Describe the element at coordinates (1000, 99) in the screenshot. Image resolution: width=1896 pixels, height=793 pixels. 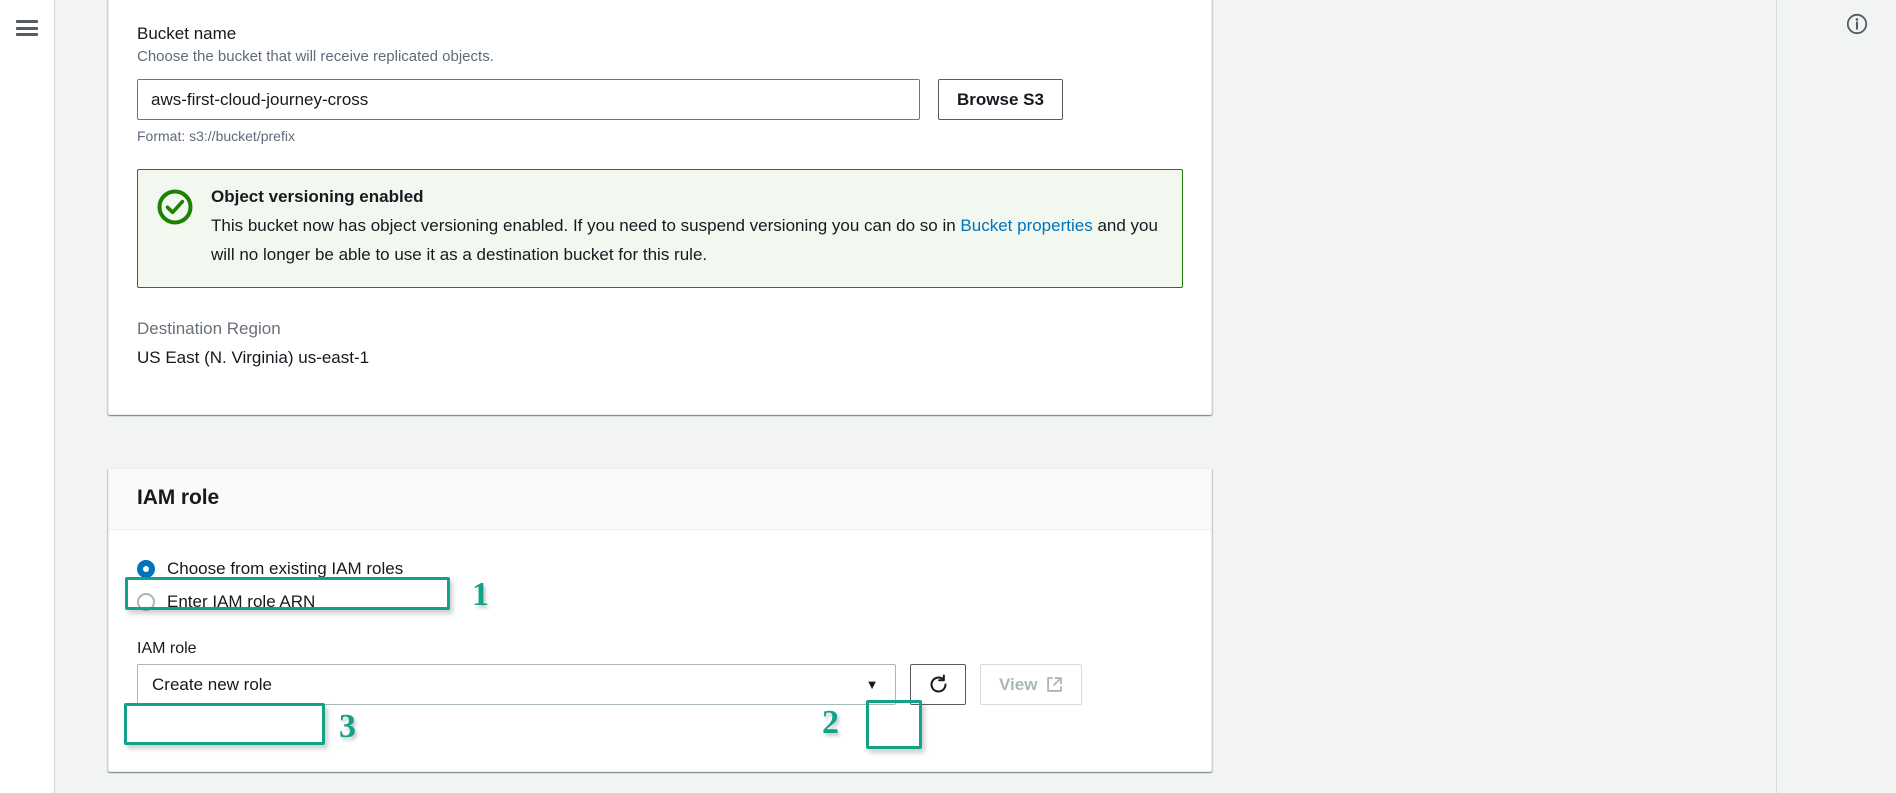
I see `browse-s3-button: Browse S3` at that location.